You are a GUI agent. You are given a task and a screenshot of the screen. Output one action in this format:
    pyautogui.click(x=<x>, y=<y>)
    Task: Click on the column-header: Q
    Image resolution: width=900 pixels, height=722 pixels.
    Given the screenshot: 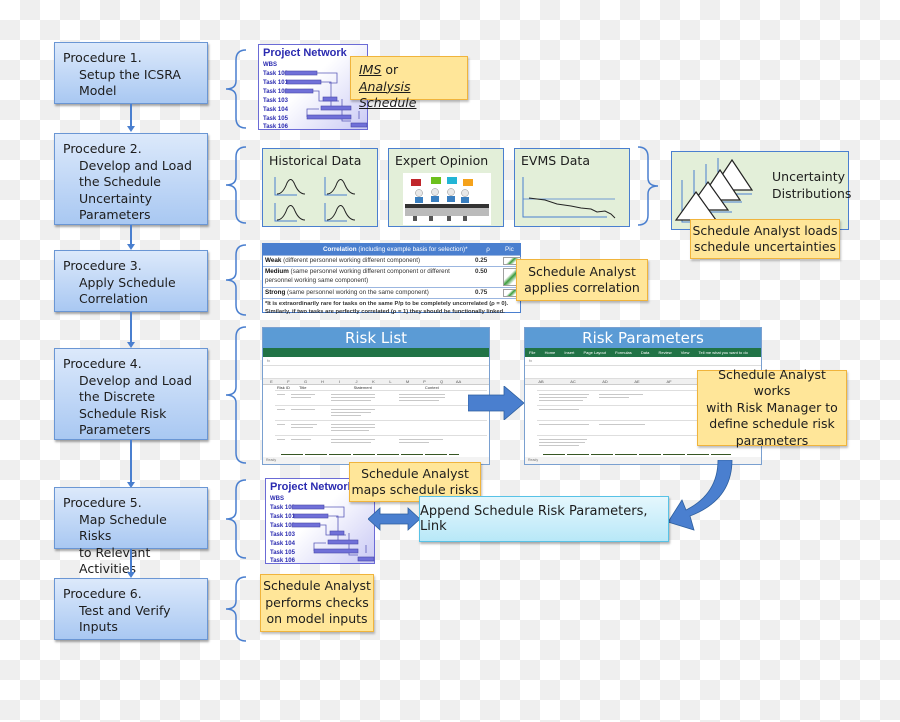 What is the action you would take?
    pyautogui.click(x=441, y=381)
    